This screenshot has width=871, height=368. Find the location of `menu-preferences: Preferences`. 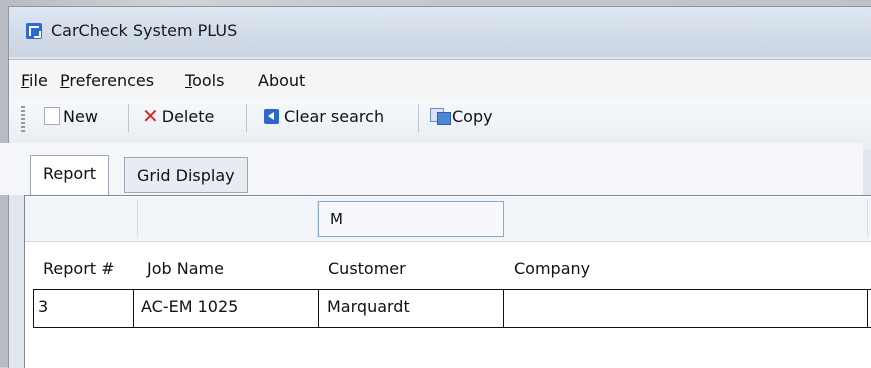

menu-preferences: Preferences is located at coordinates (107, 80).